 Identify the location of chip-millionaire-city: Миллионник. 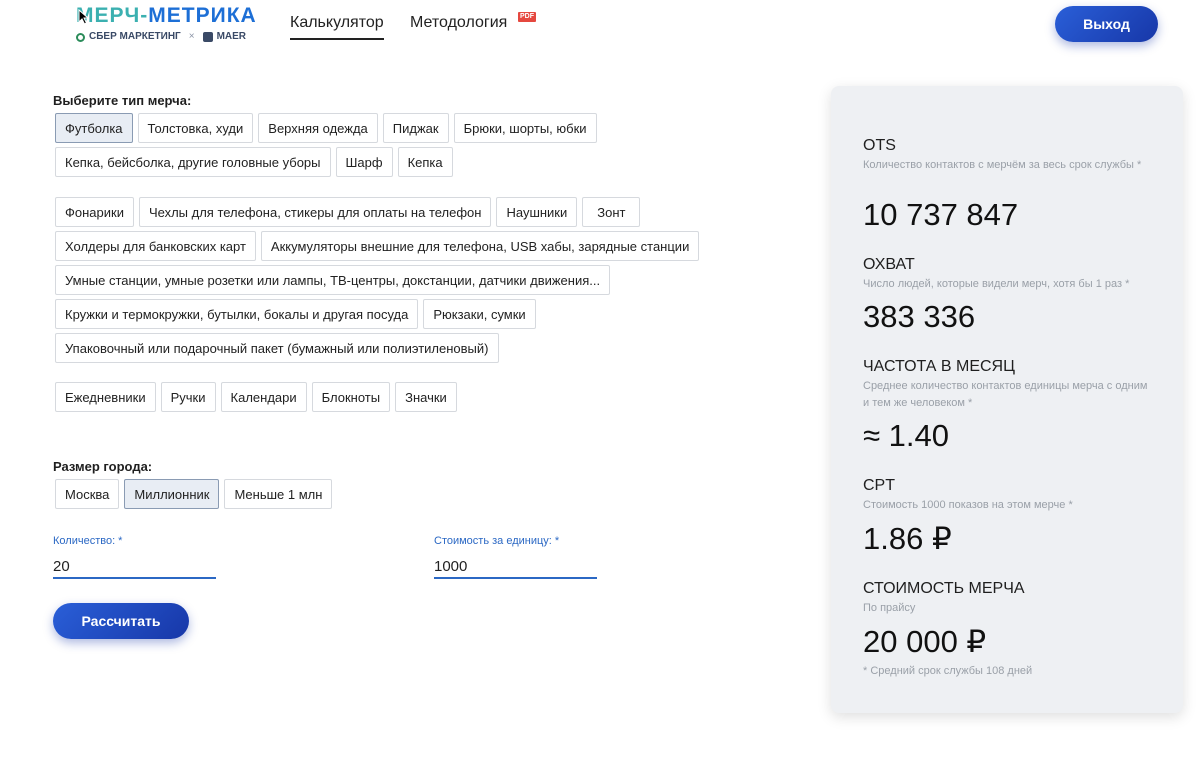
(172, 494).